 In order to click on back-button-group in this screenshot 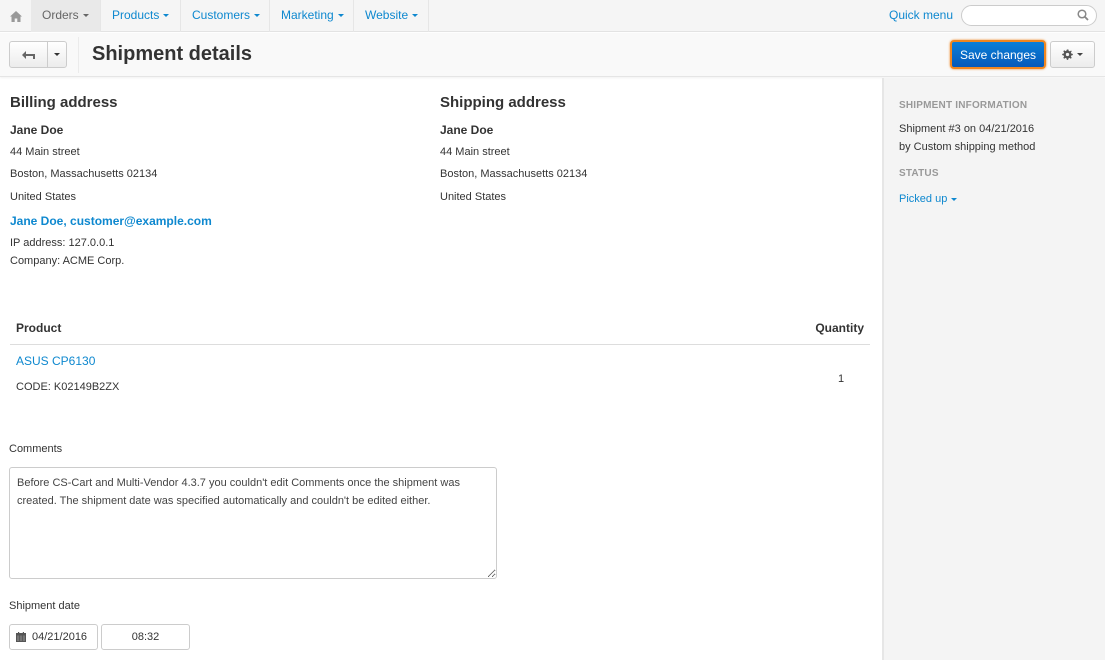, I will do `click(38, 54)`.